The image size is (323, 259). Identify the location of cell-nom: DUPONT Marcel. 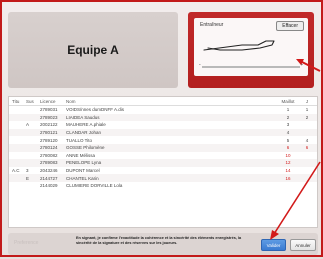
(83, 171).